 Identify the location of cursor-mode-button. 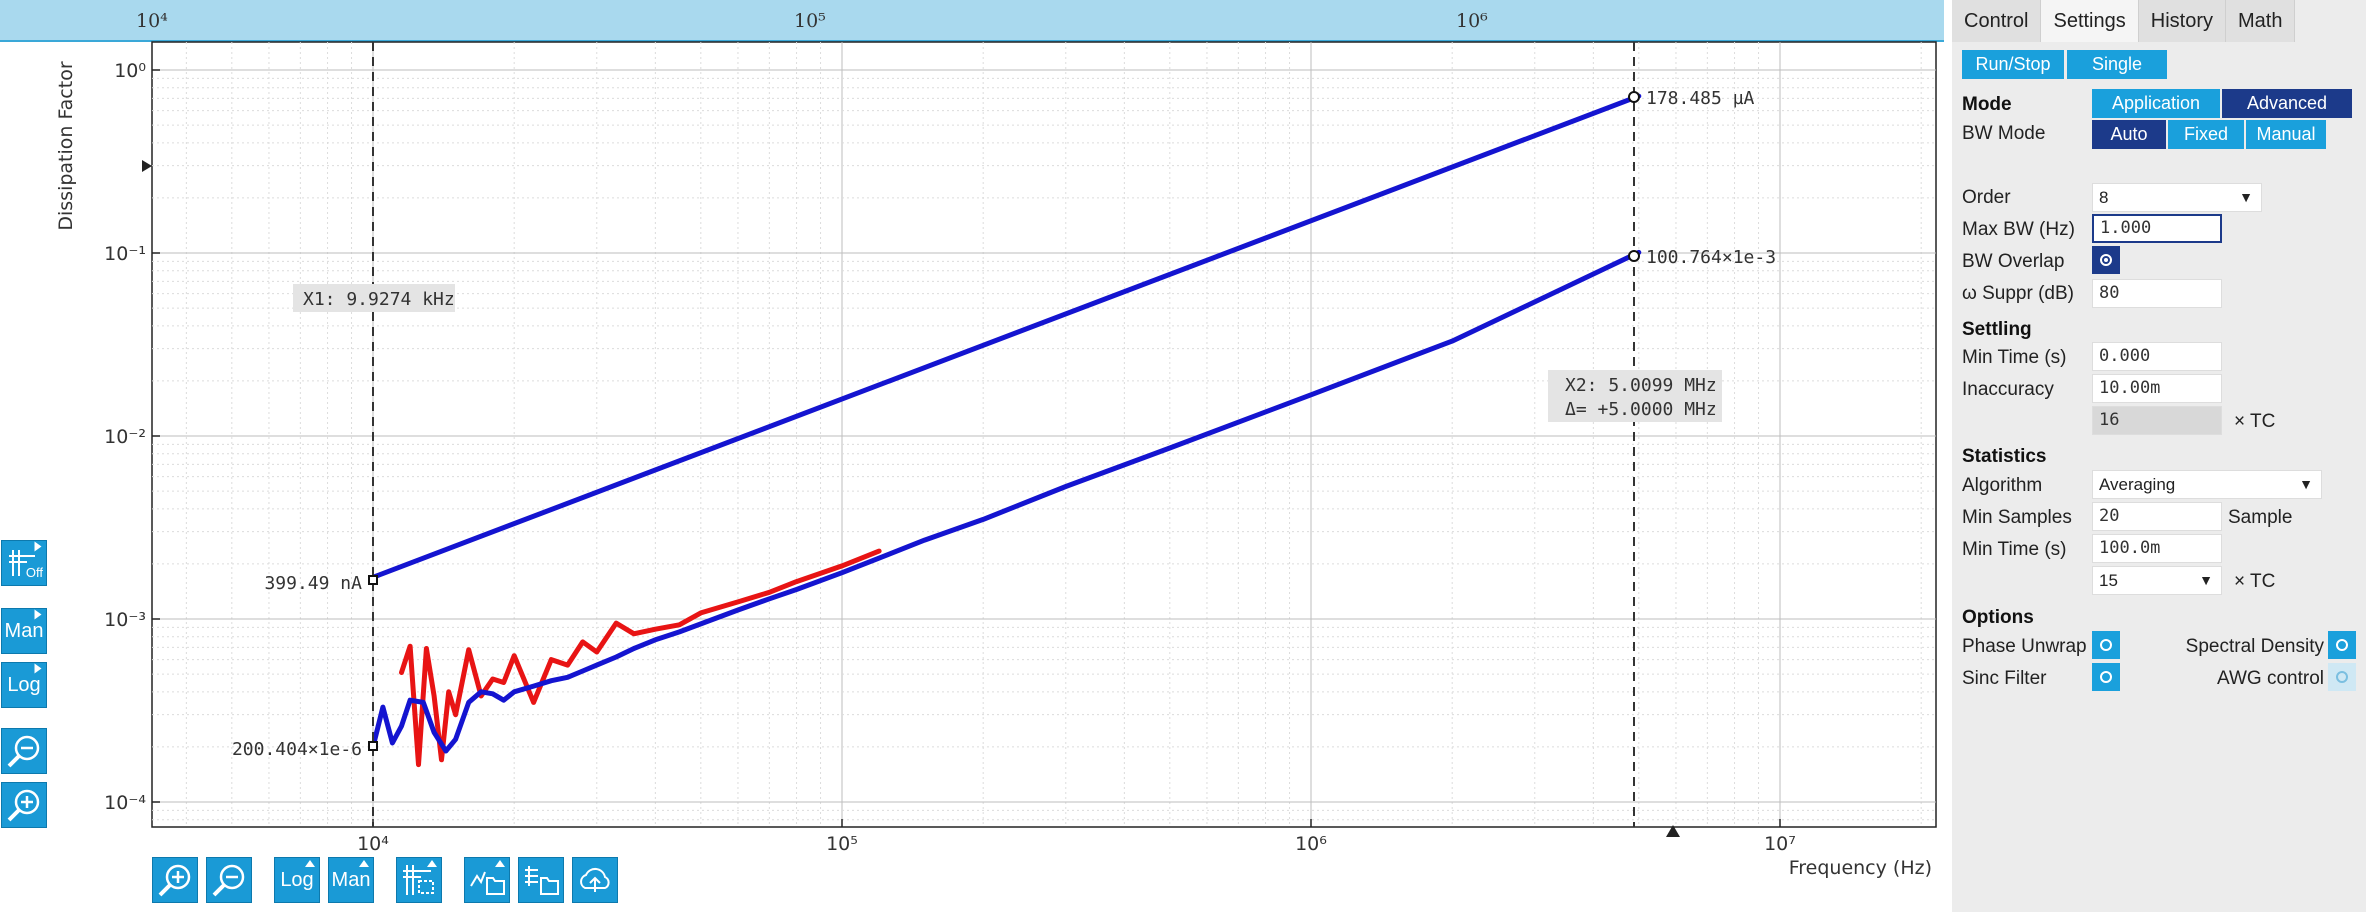
(419, 880).